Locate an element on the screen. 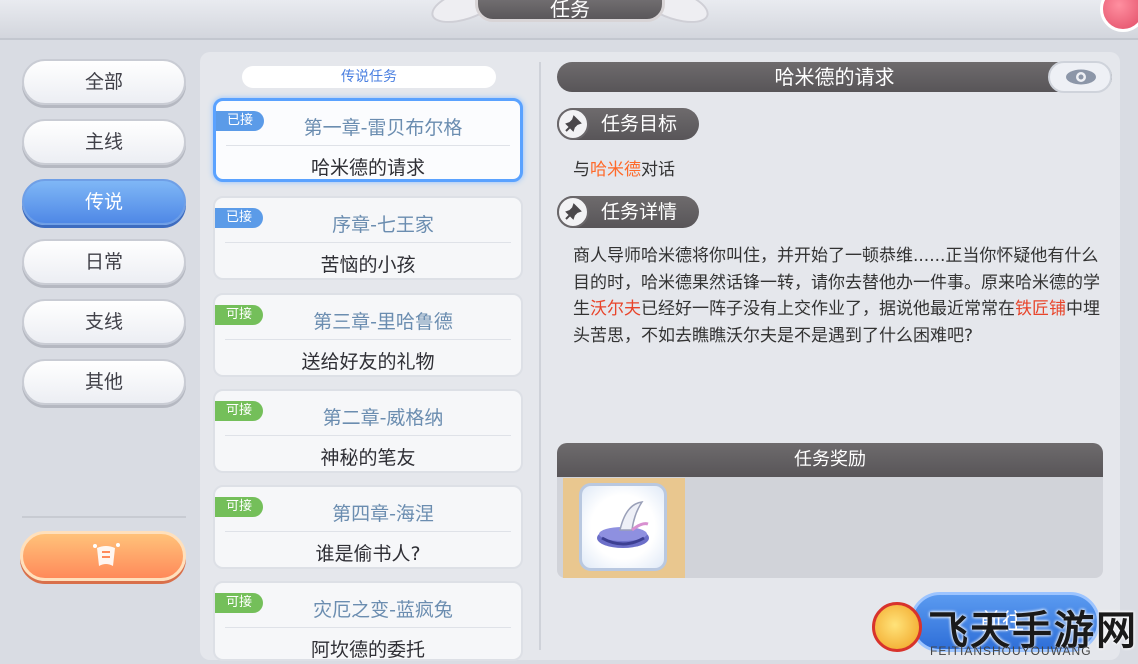 The height and width of the screenshot is (664, 1138). objective-npc: 哈米德 is located at coordinates (615, 170).